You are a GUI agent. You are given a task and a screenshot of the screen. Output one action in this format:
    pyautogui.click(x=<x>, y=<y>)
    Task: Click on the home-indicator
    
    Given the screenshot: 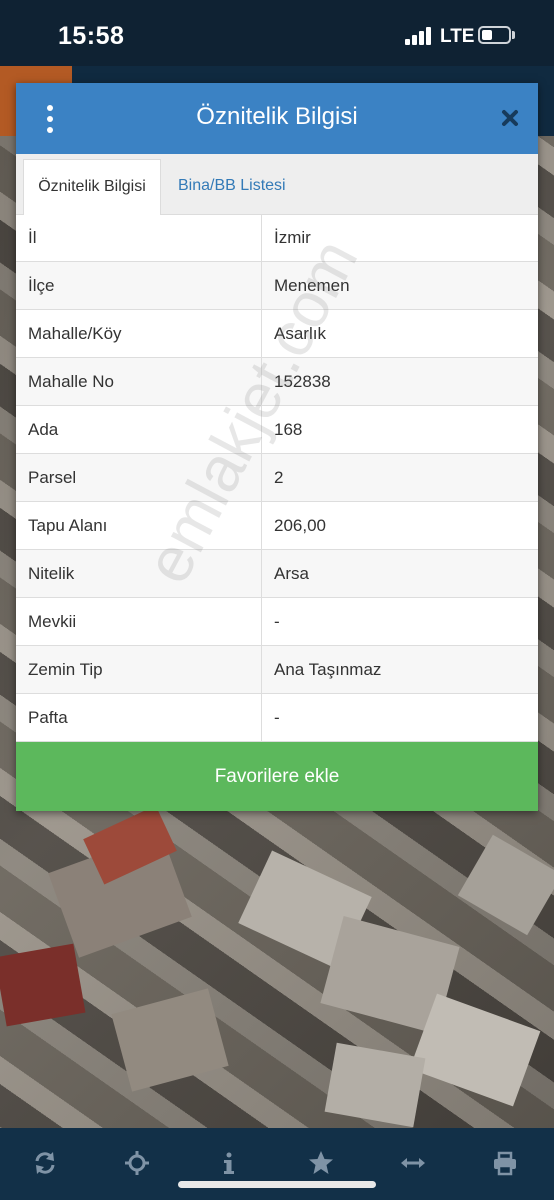 What is the action you would take?
    pyautogui.click(x=277, y=1184)
    